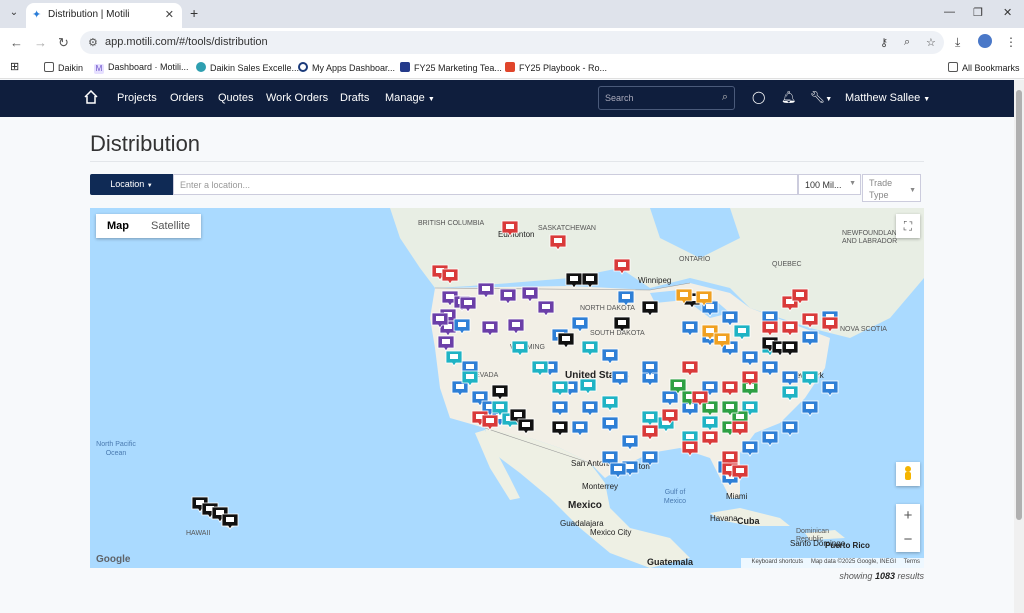 The height and width of the screenshot is (613, 1024). What do you see at coordinates (170, 226) in the screenshot?
I see `map-type-satellite: Satellite` at bounding box center [170, 226].